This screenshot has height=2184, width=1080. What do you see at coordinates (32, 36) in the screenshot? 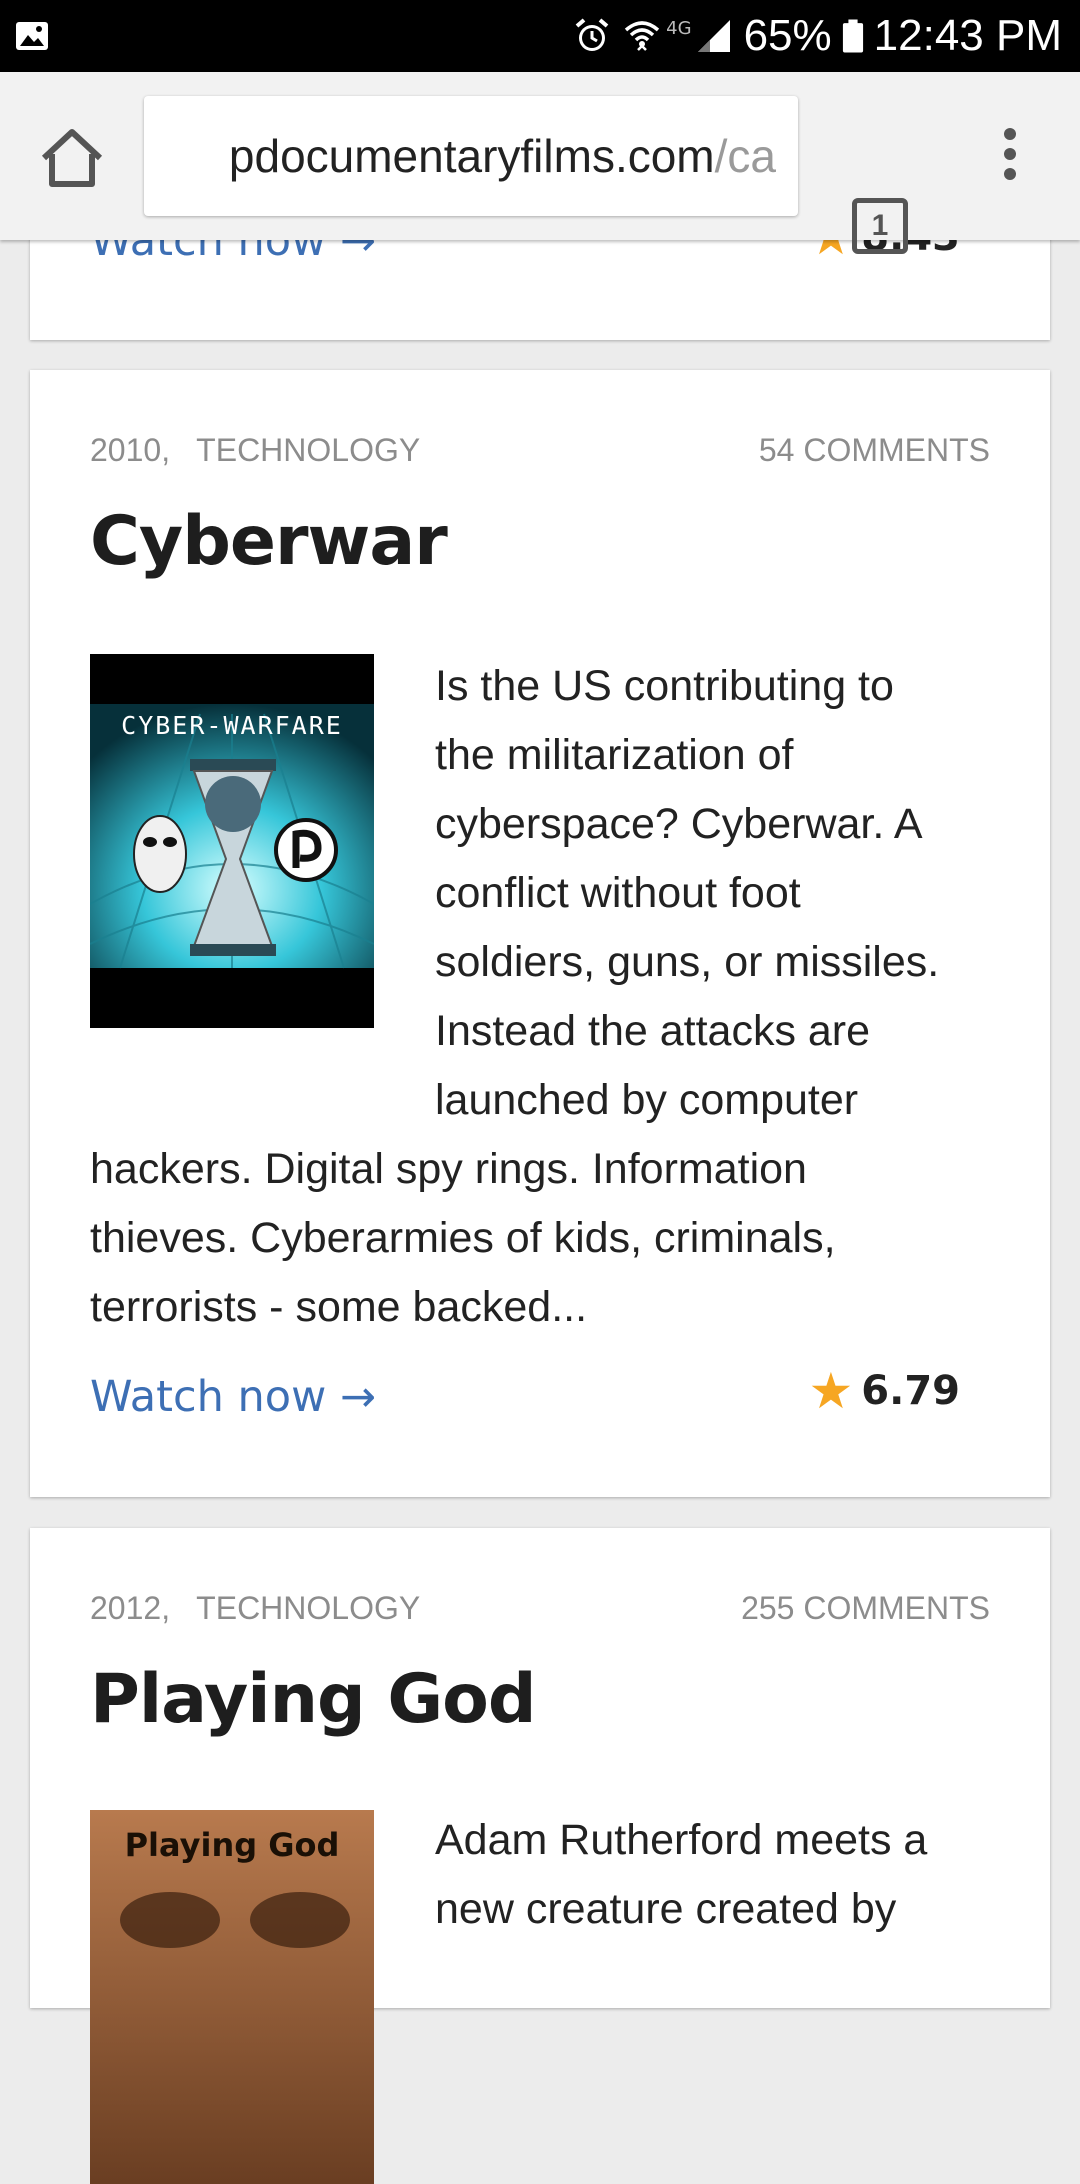
I see `gallery-icon` at bounding box center [32, 36].